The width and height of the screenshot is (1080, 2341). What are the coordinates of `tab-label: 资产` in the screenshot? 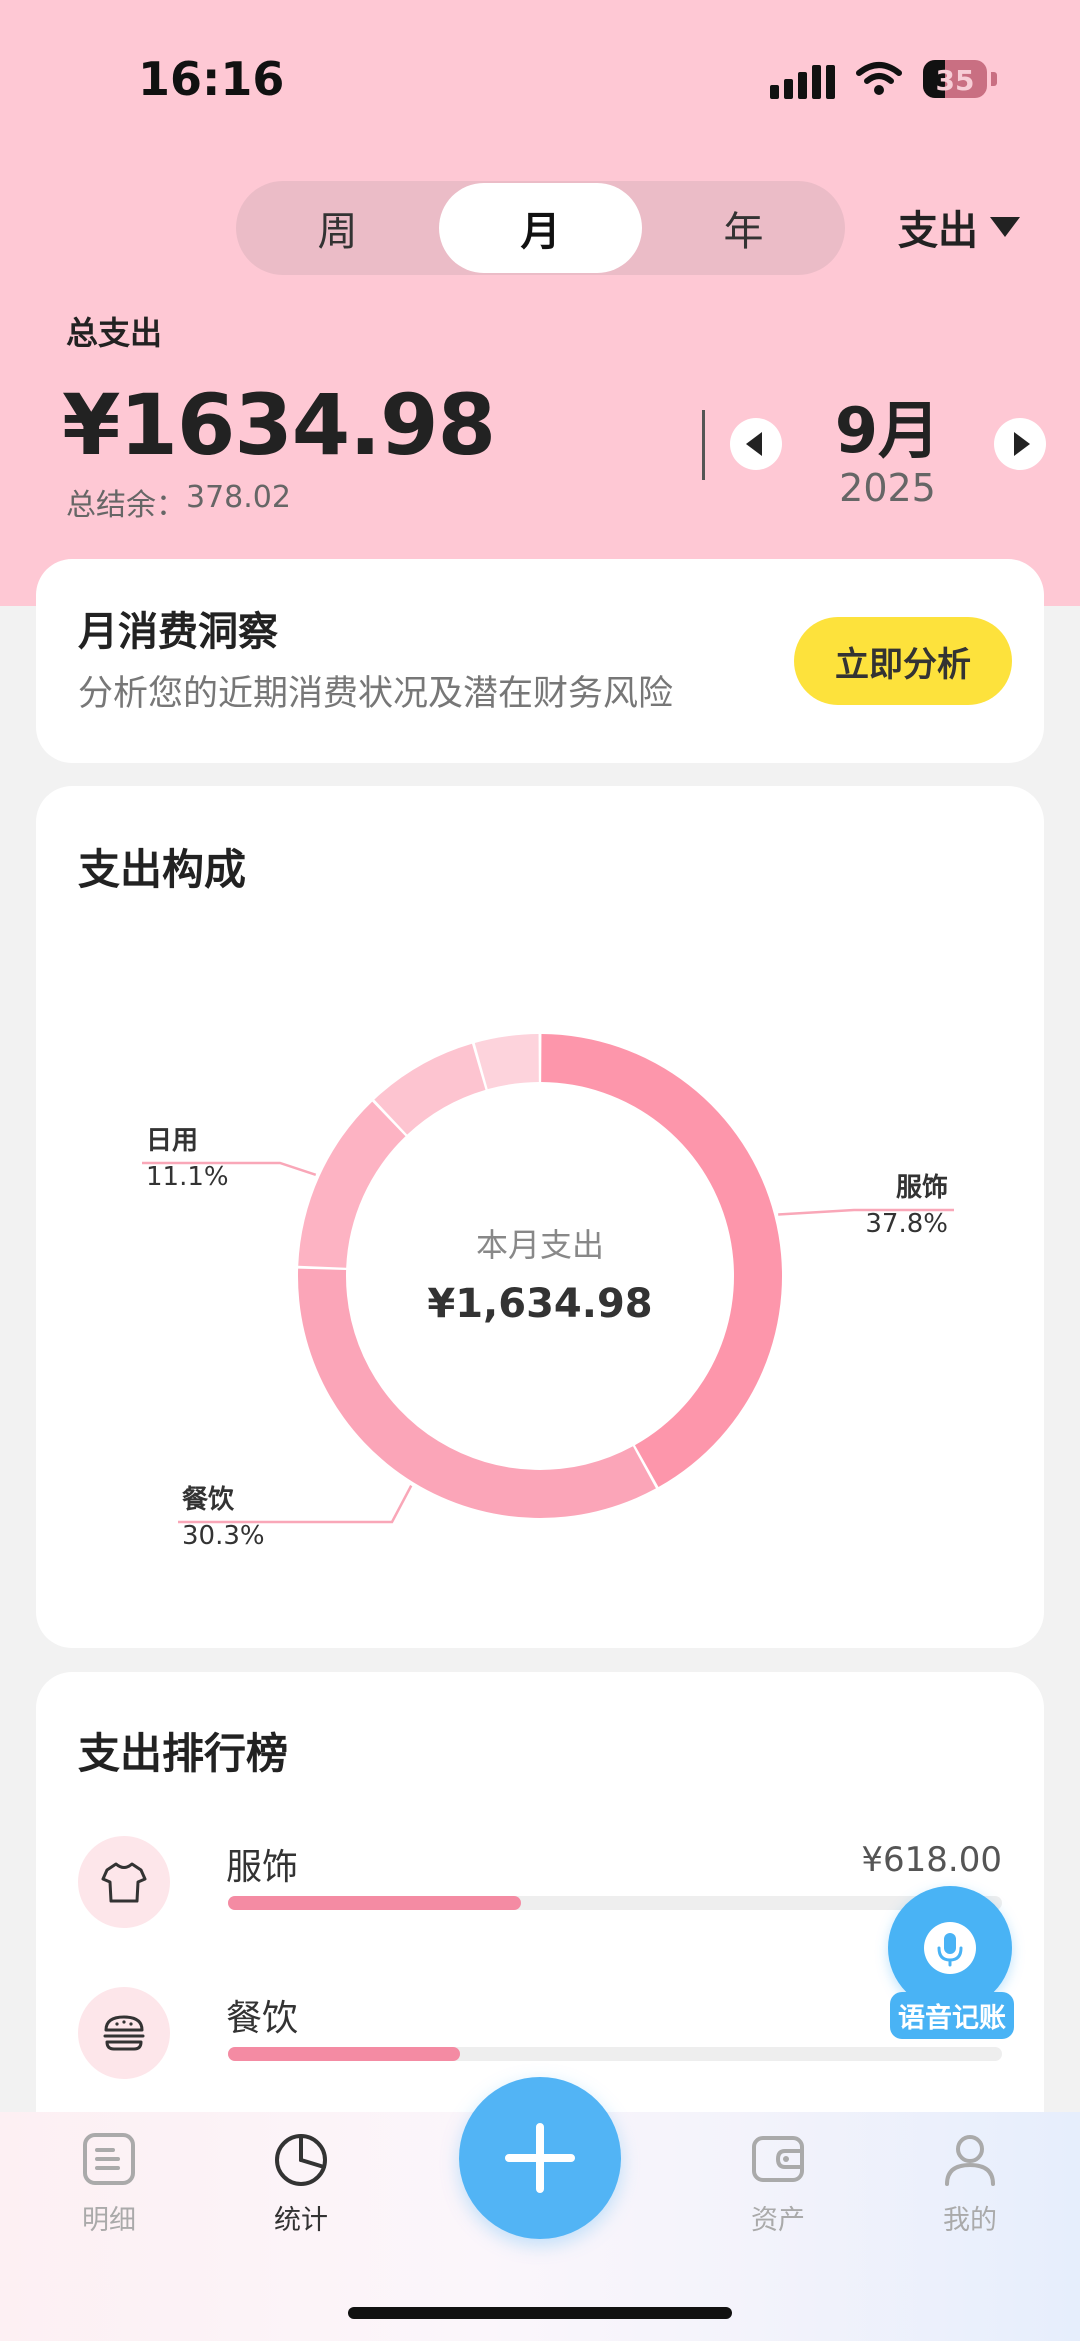 It's located at (778, 2220).